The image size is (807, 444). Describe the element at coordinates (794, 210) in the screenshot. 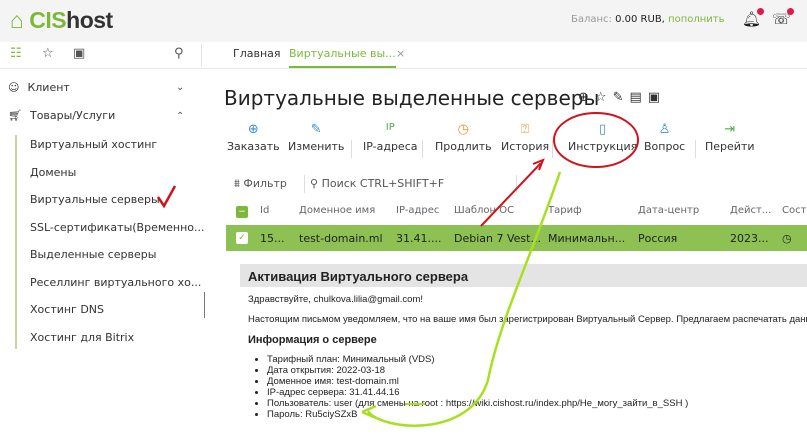

I see `column-status: Состо` at that location.